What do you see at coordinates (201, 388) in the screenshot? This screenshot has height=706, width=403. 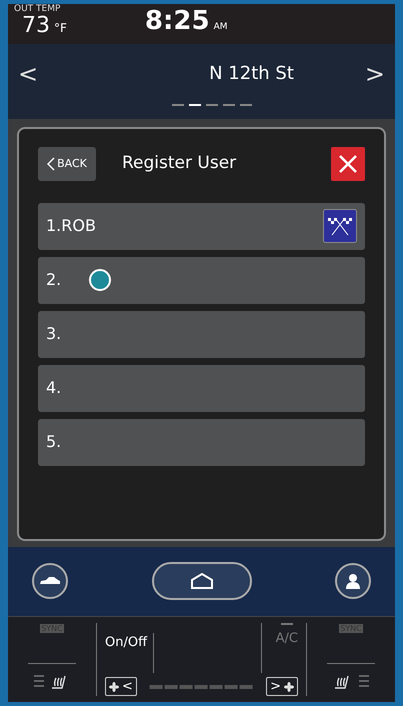 I see `user-slot: 4.` at bounding box center [201, 388].